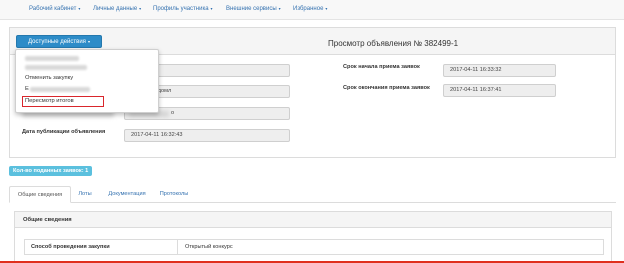 Image resolution: width=624 pixels, height=263 pixels. What do you see at coordinates (40, 194) in the screenshot?
I see `tab-general: Общие сведения` at bounding box center [40, 194].